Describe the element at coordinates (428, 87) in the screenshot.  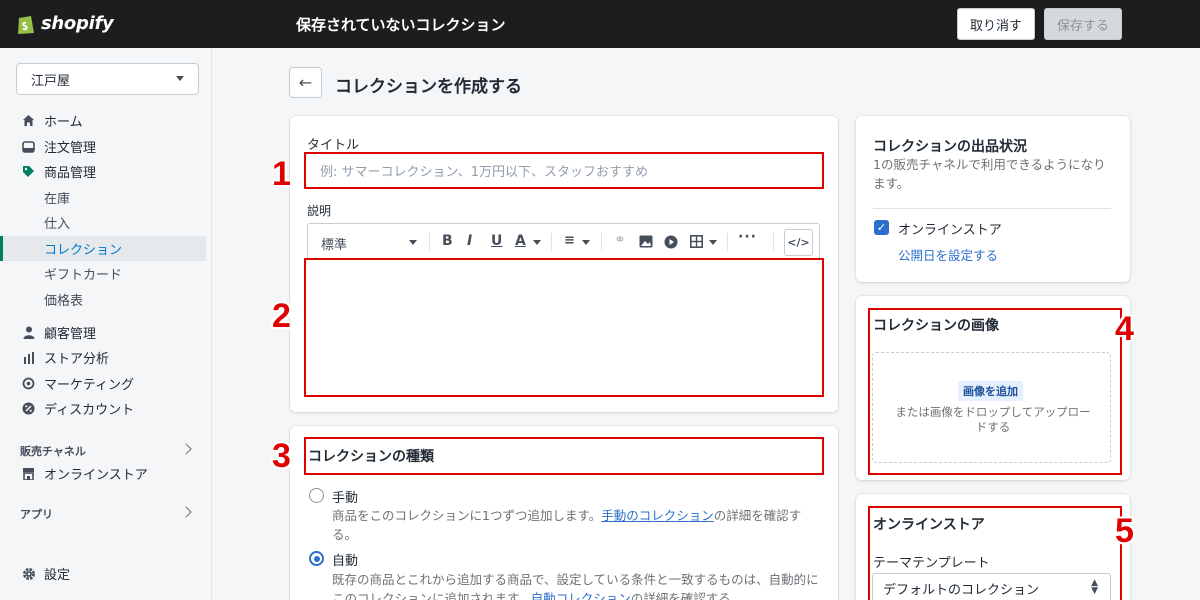
I see `page-title: コレクションを作成する` at that location.